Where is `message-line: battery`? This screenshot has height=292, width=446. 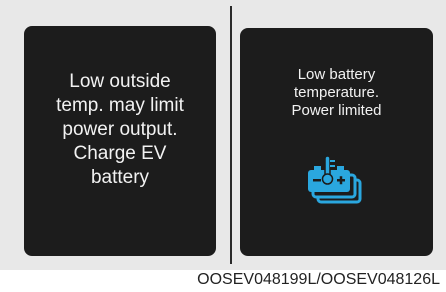 message-line: battery is located at coordinates (120, 177).